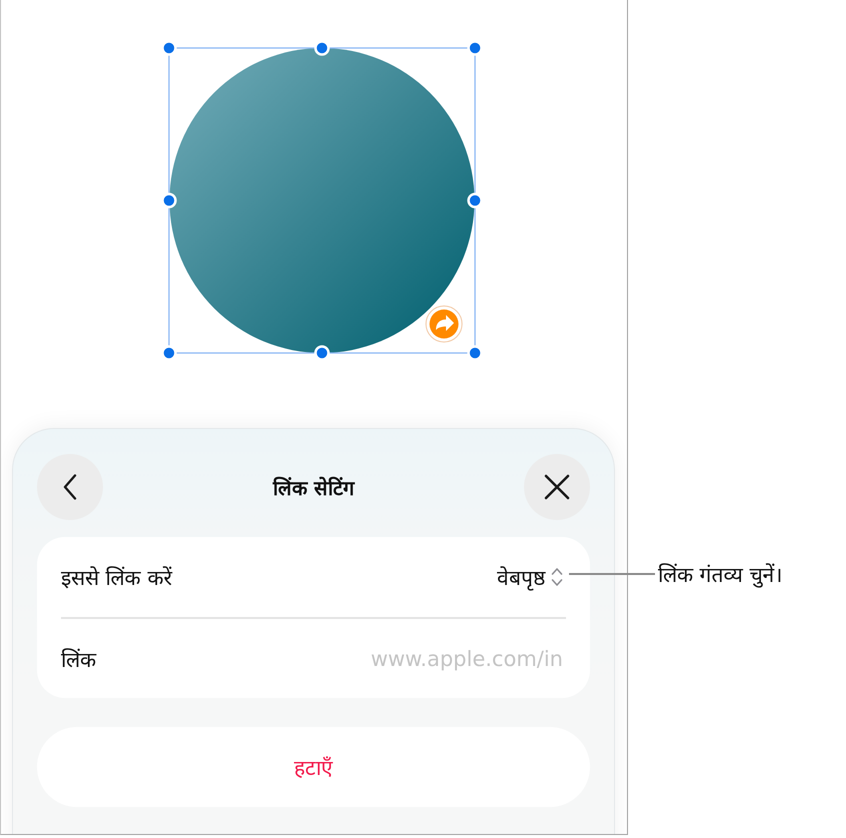 Image resolution: width=846 pixels, height=838 pixels. I want to click on chevron-left-icon, so click(70, 487).